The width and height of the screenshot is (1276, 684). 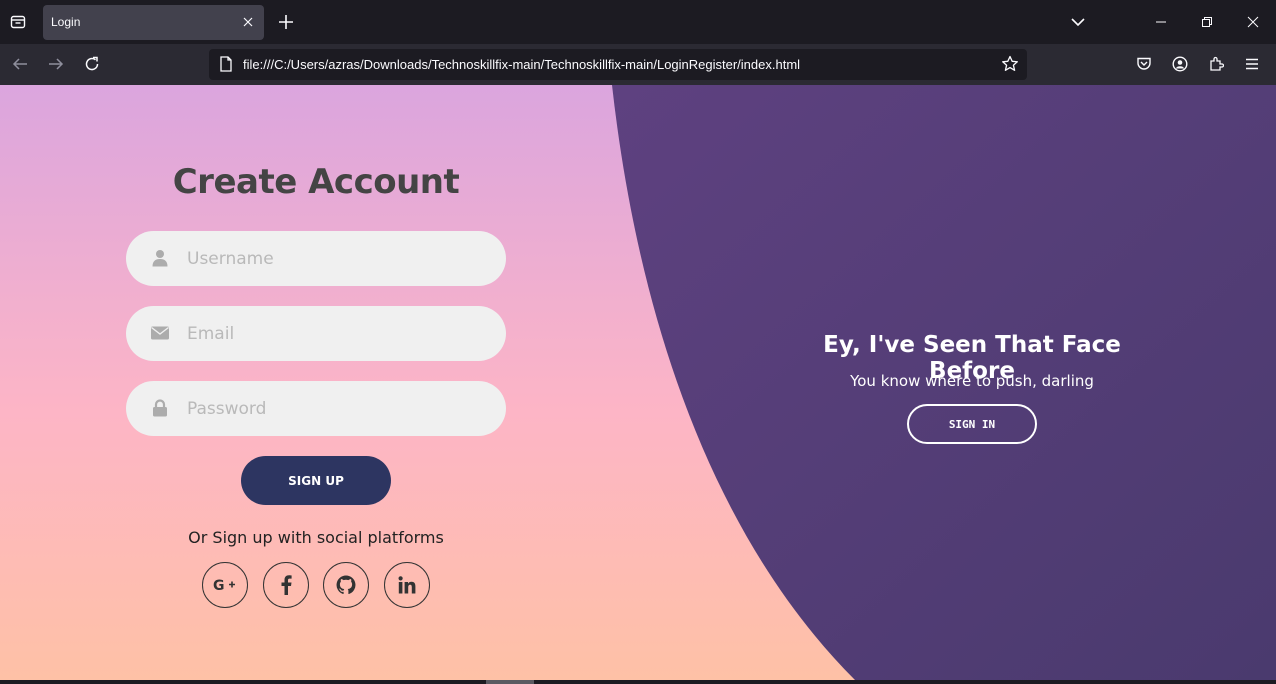 What do you see at coordinates (337, 333) in the screenshot?
I see `email-input` at bounding box center [337, 333].